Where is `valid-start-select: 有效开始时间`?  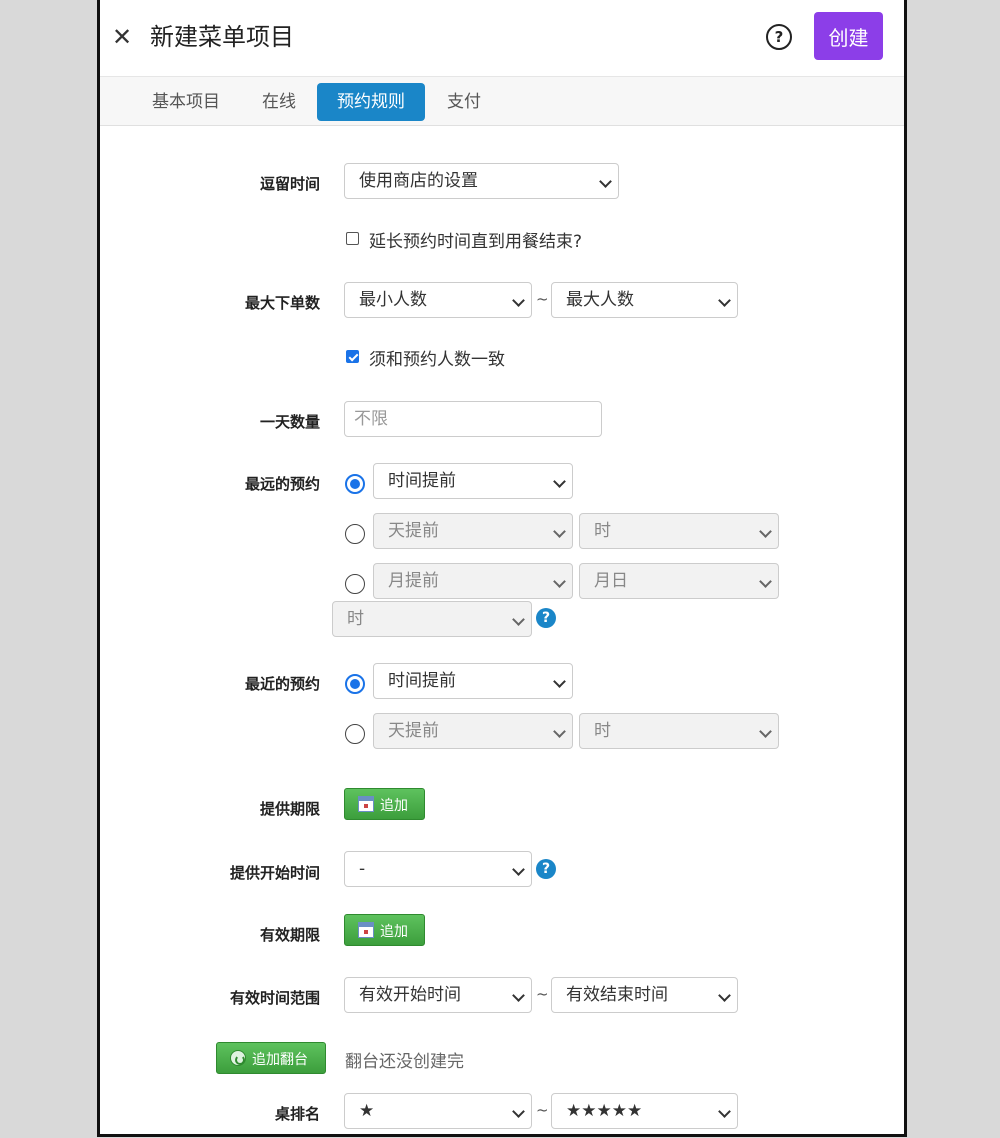
valid-start-select: 有效开始时间 is located at coordinates (438, 995).